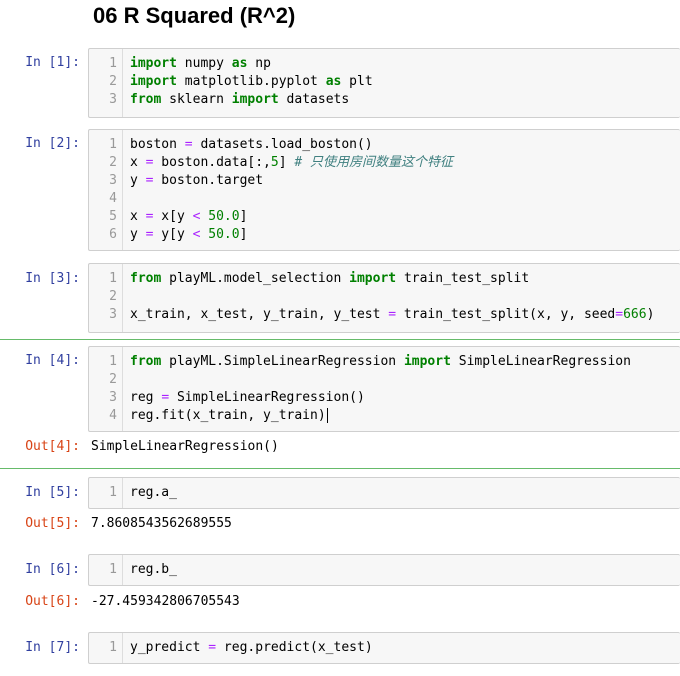  I want to click on output-prompt: Out[5]:, so click(52, 523).